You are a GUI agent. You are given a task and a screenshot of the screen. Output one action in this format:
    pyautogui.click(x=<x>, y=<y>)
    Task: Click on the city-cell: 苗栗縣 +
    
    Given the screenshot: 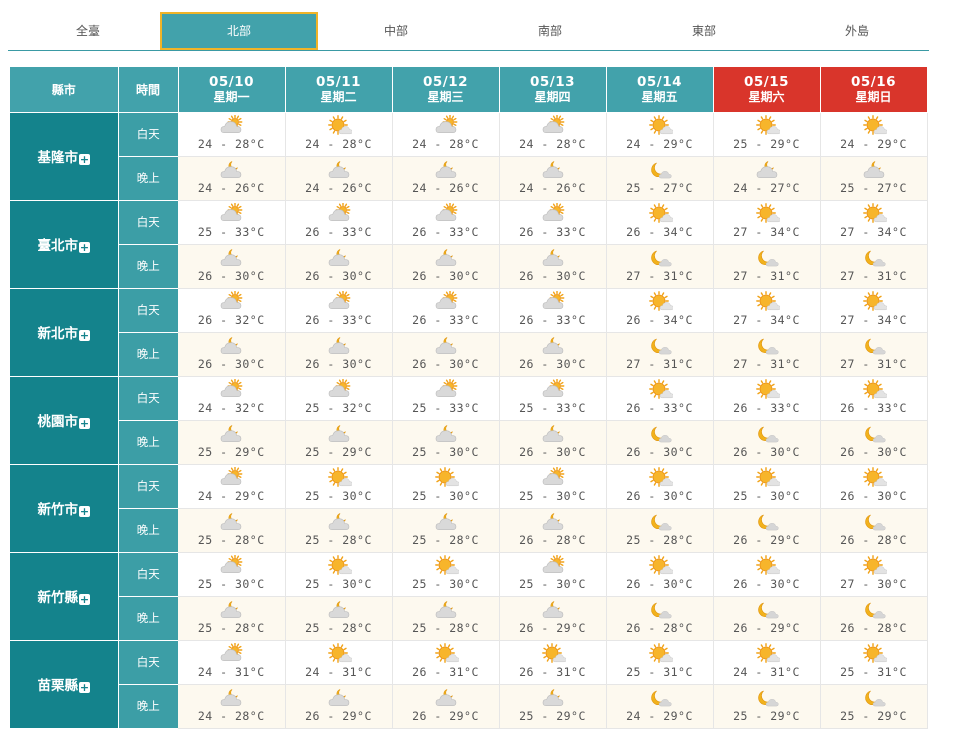 What is the action you would take?
    pyautogui.click(x=64, y=684)
    